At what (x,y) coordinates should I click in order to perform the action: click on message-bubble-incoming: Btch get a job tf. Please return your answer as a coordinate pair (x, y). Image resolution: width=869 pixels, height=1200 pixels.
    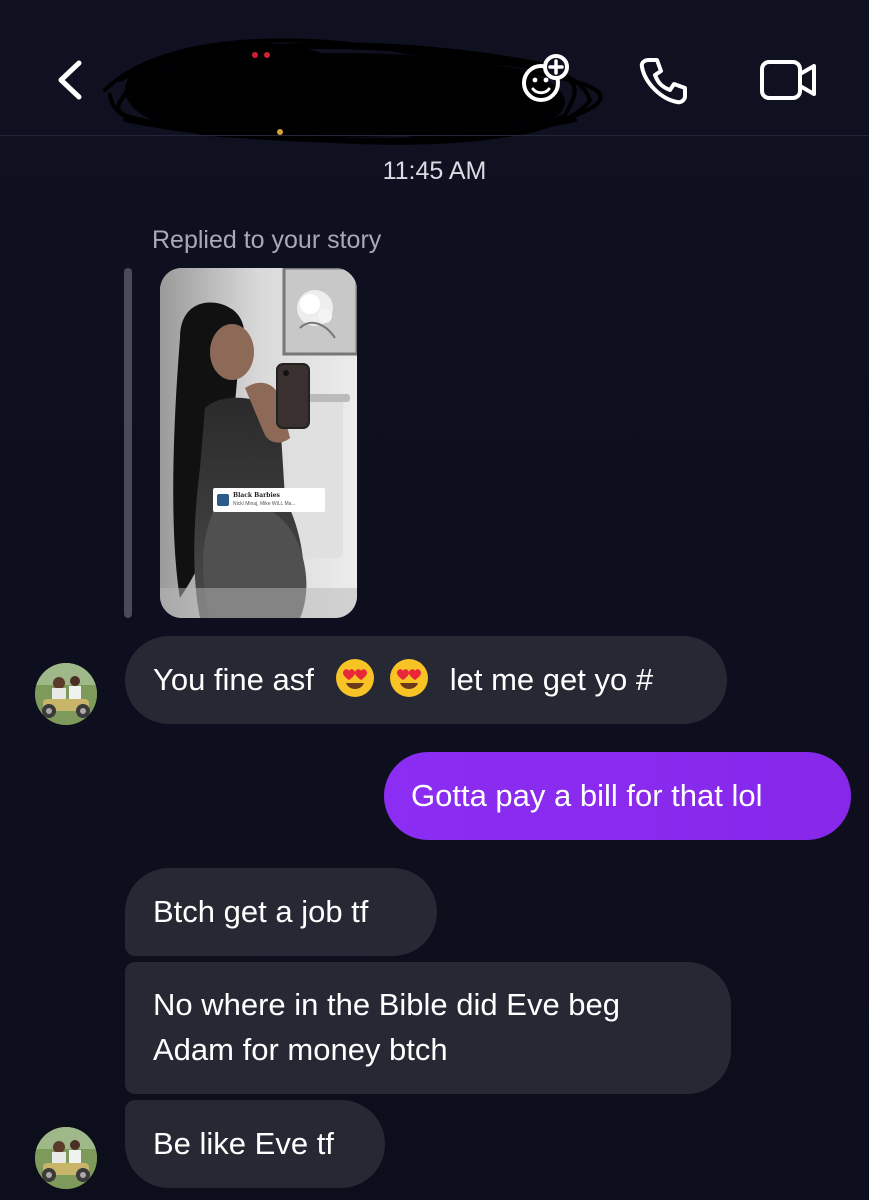
    Looking at the image, I should click on (281, 912).